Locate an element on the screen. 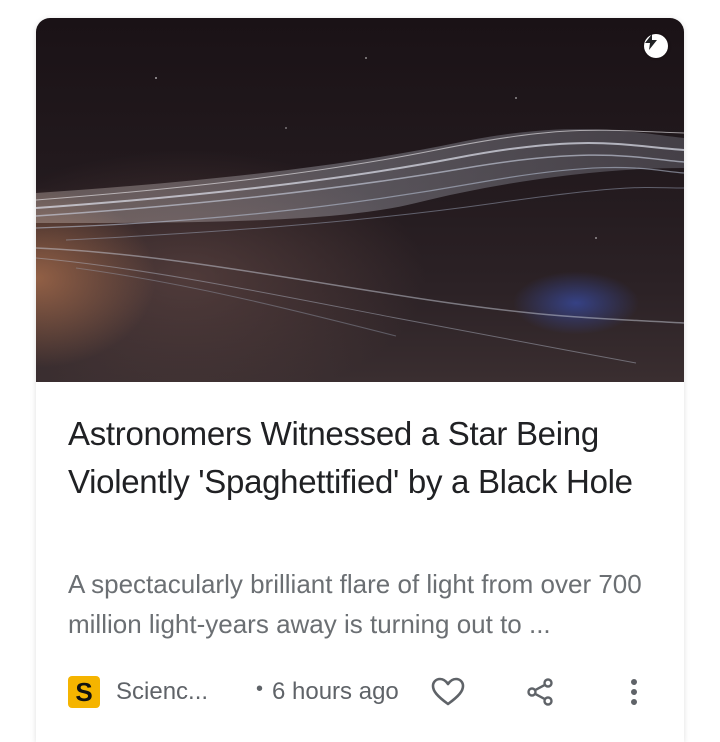  lightning-bolt-icon is located at coordinates (656, 46).